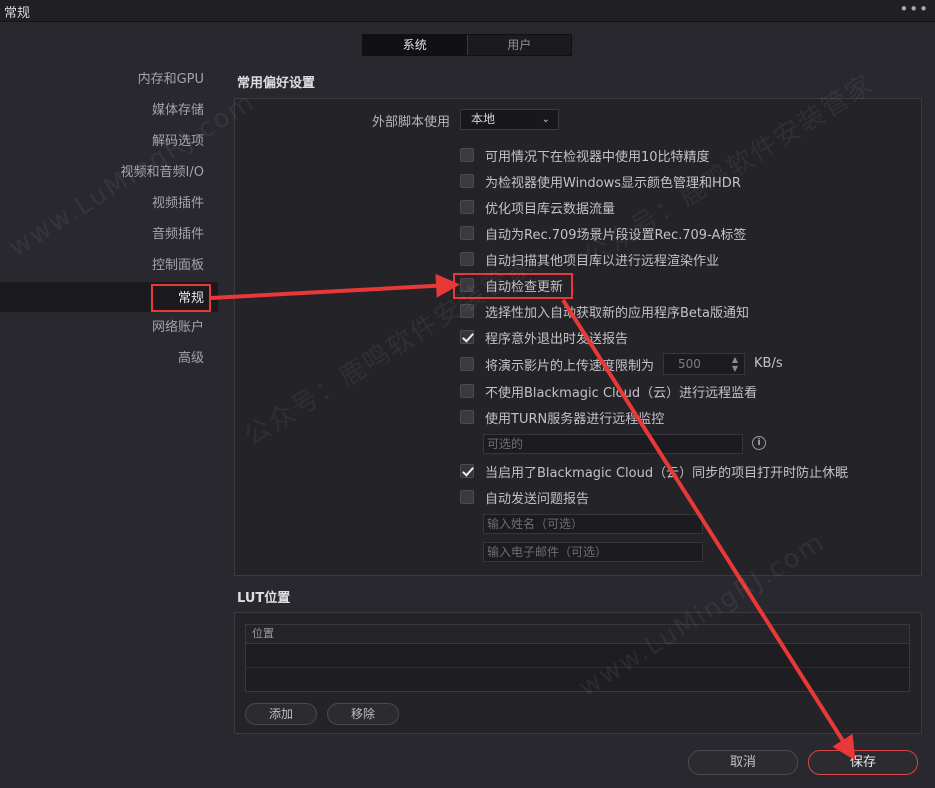 This screenshot has height=788, width=935. I want to click on email-input: 输入电子邮件（可选）, so click(593, 552).